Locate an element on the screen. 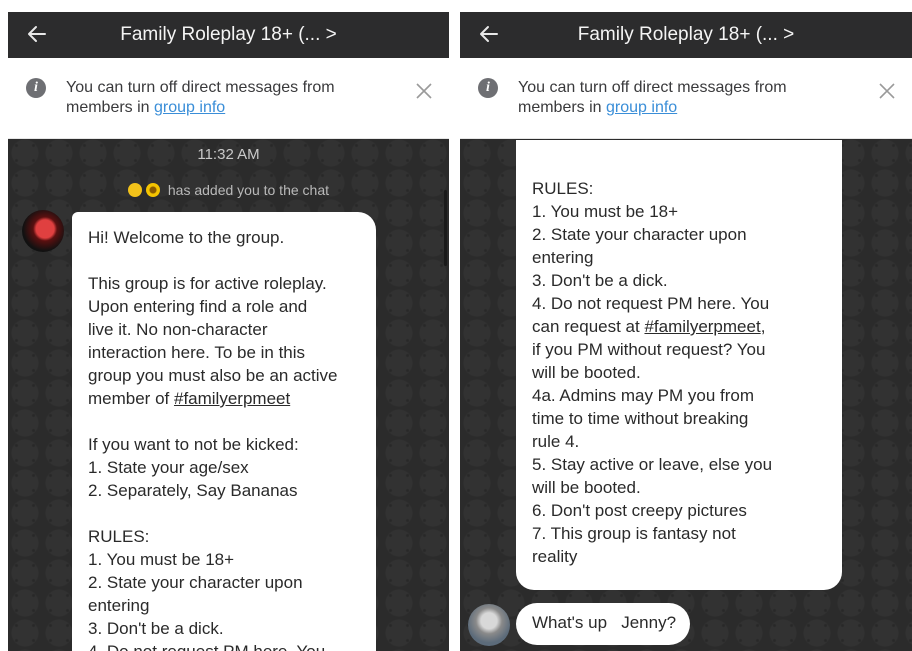 This screenshot has height=651, width=912. smile-emoji-icon is located at coordinates (134, 190).